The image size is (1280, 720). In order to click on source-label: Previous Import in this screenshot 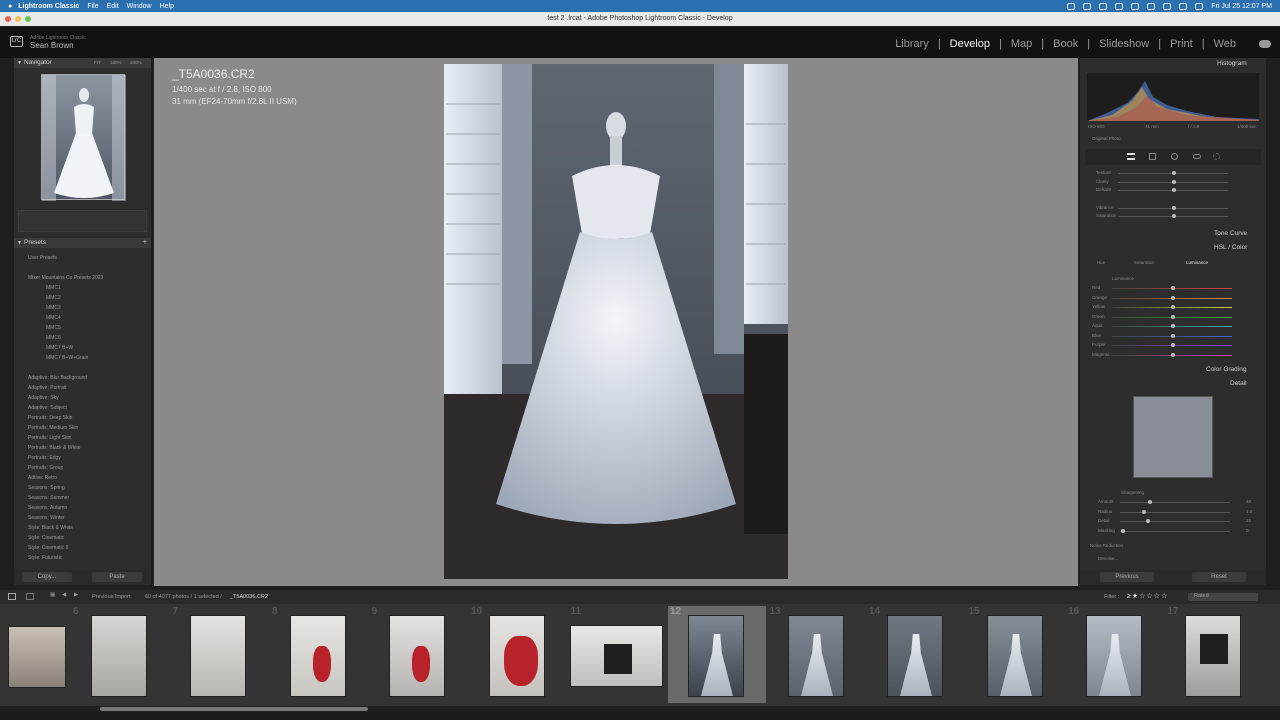, I will do `click(111, 597)`.